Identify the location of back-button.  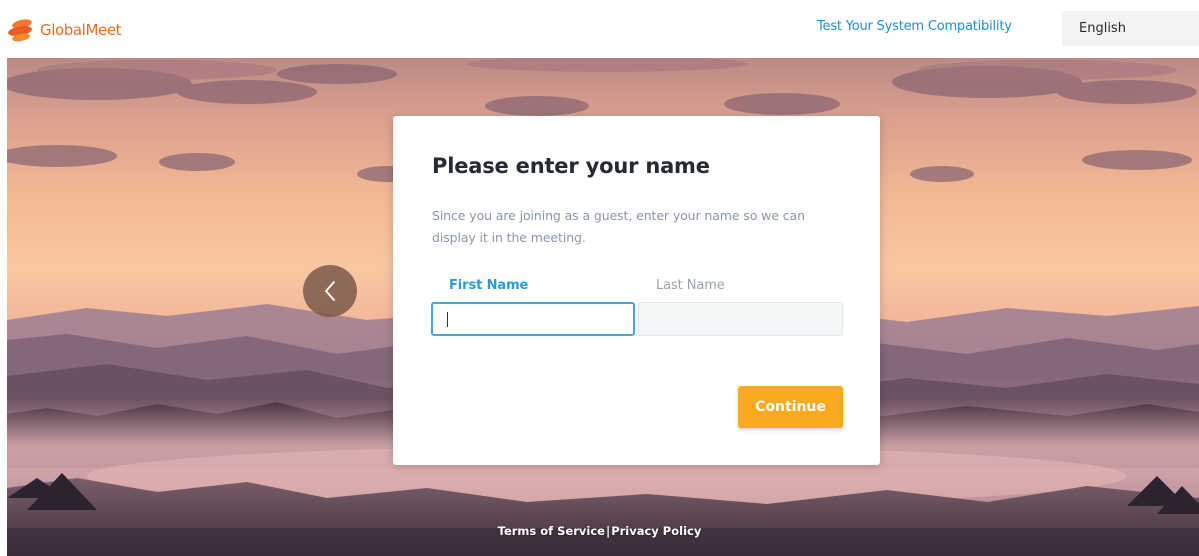
(330, 291).